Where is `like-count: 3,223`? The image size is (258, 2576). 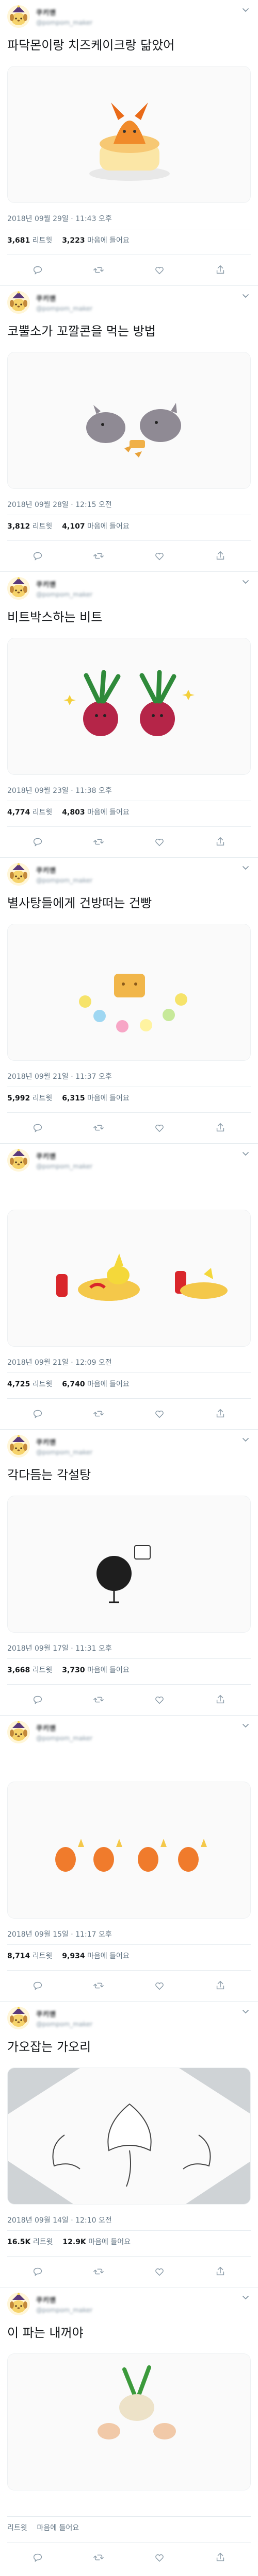 like-count: 3,223 is located at coordinates (73, 240).